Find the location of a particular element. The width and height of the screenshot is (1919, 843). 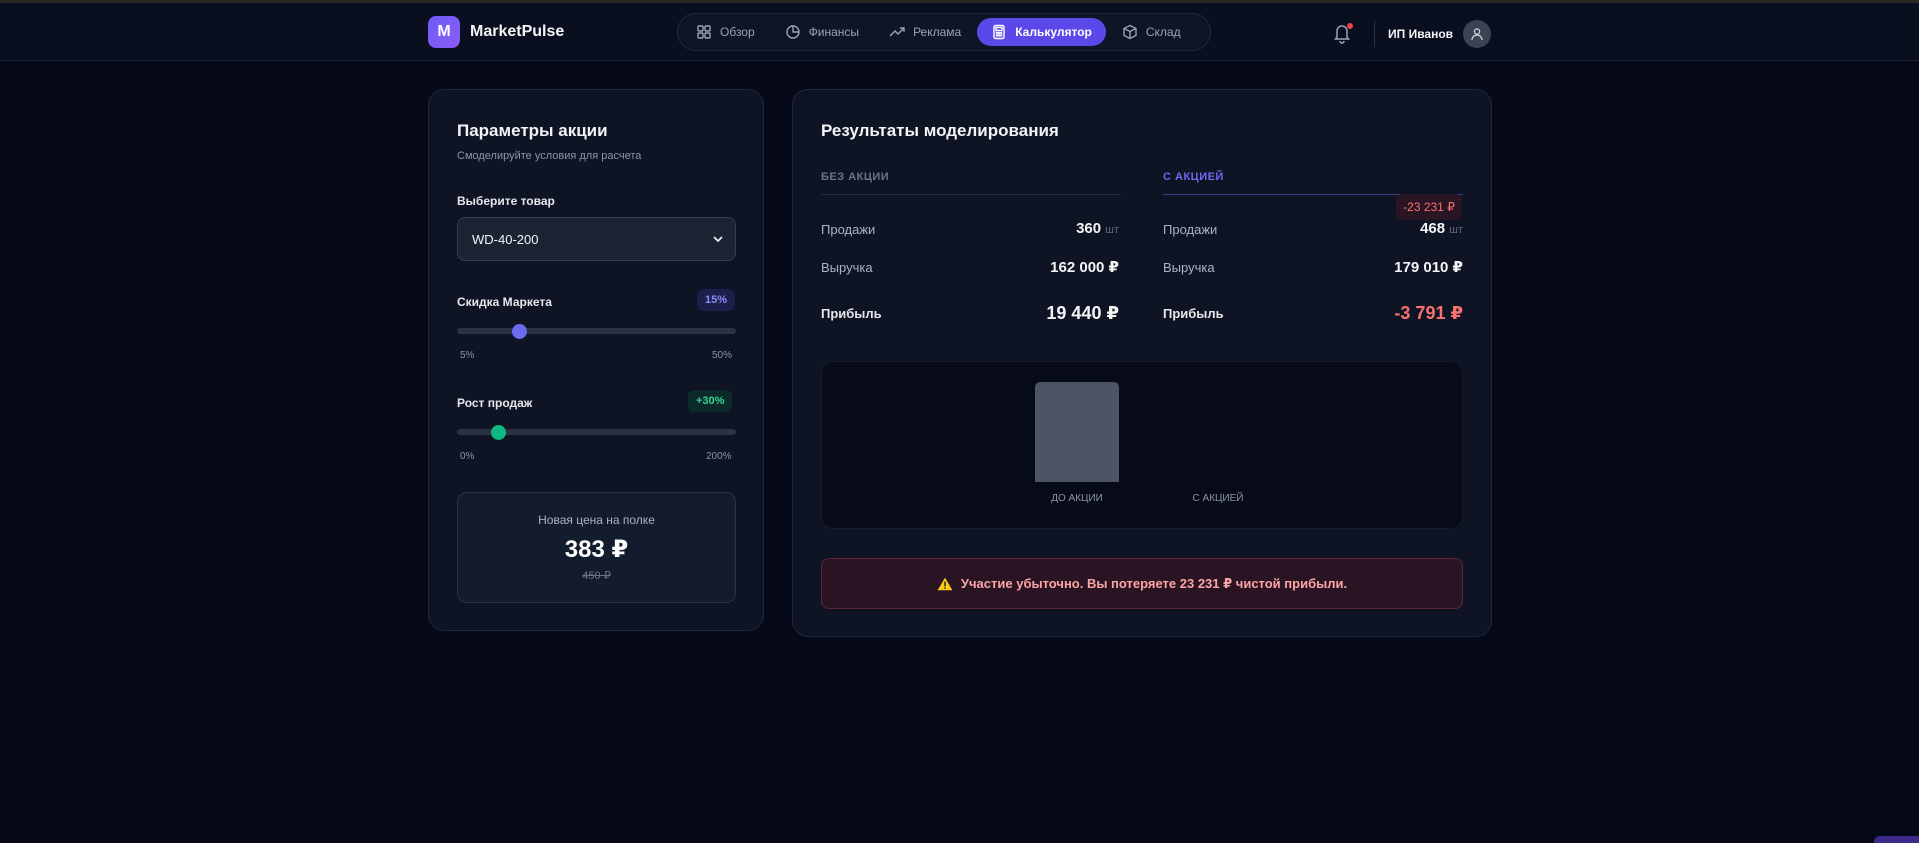

box-icon is located at coordinates (1130, 32).